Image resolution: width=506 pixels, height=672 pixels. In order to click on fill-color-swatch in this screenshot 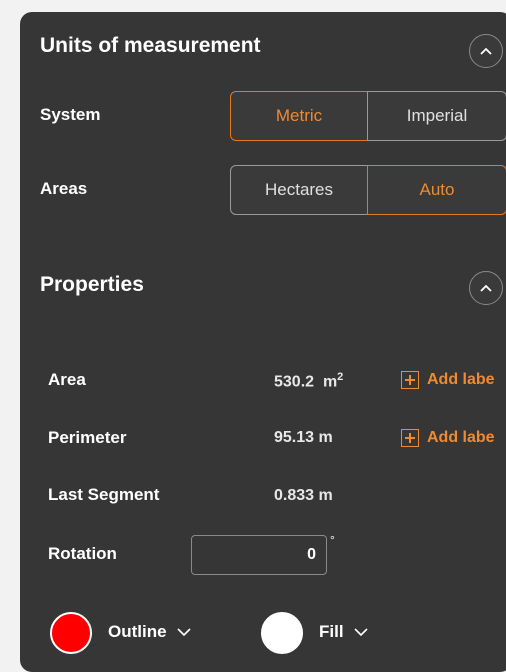, I will do `click(282, 633)`.